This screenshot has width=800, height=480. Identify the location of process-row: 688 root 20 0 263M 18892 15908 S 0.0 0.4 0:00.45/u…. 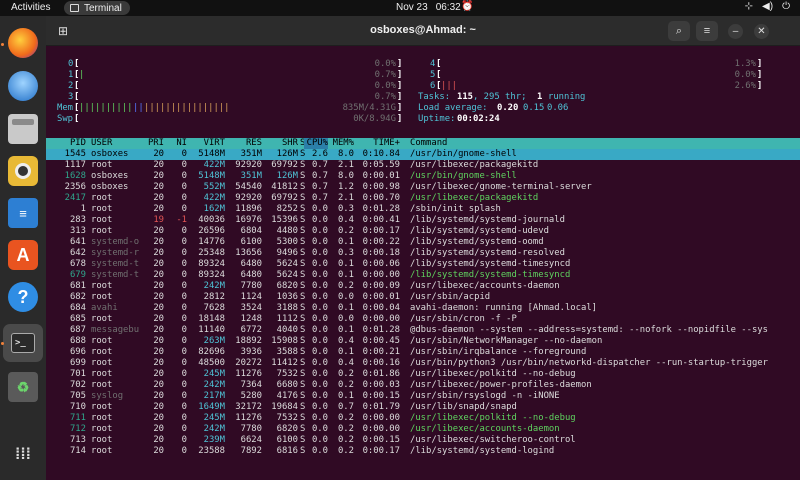
(423, 341).